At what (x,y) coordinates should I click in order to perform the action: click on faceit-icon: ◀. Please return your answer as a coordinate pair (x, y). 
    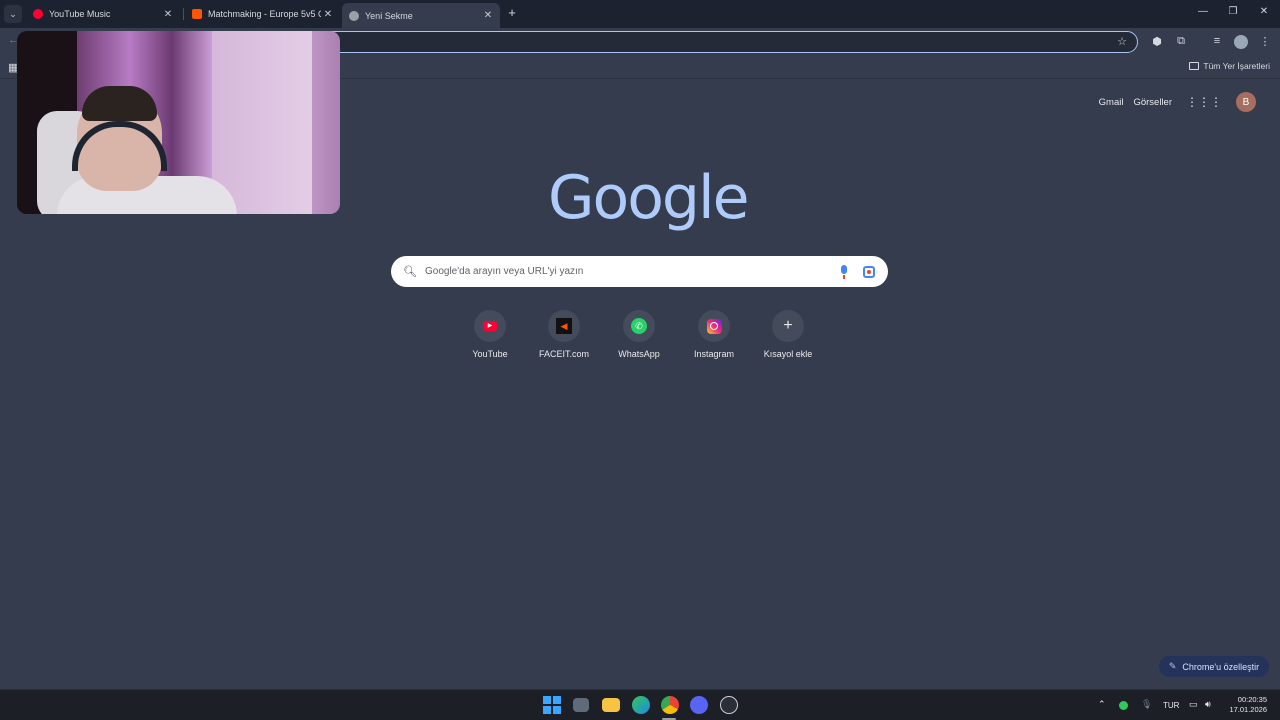
    Looking at the image, I should click on (564, 326).